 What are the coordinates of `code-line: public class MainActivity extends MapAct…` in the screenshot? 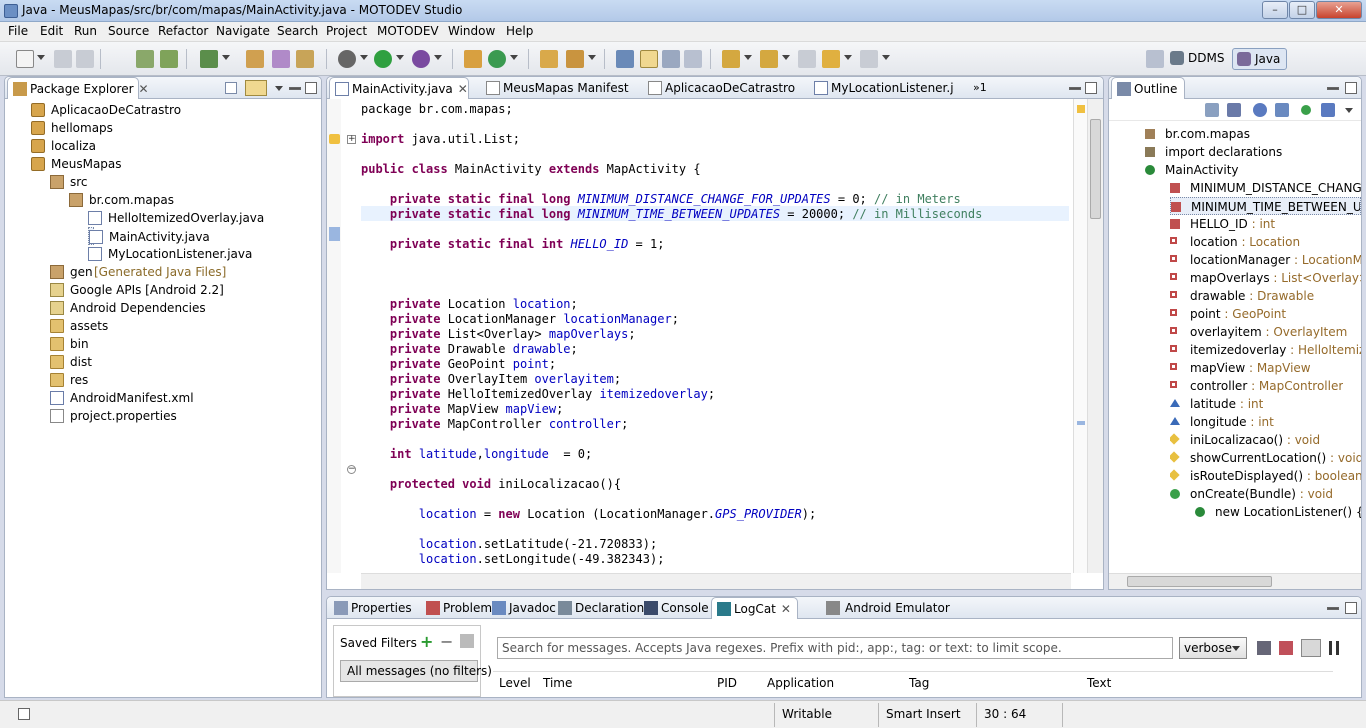 It's located at (531, 169).